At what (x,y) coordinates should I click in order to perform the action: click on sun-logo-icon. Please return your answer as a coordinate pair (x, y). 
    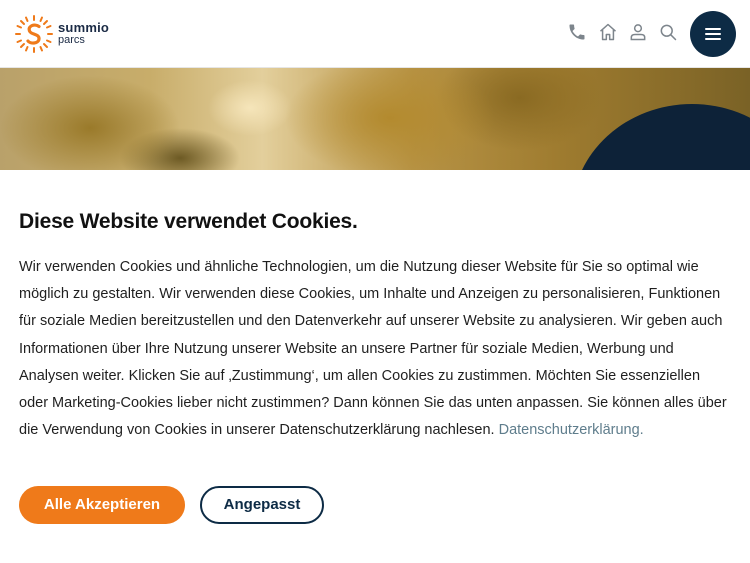
    Looking at the image, I should click on (34, 34).